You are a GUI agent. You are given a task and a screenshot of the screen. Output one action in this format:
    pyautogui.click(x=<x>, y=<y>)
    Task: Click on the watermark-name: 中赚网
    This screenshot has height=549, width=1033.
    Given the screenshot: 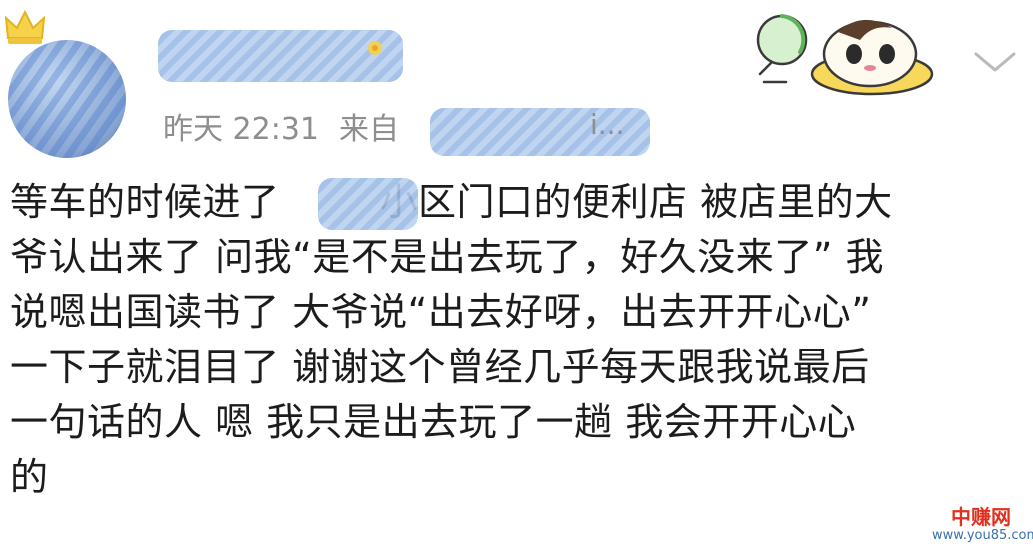 What is the action you would take?
    pyautogui.click(x=981, y=517)
    